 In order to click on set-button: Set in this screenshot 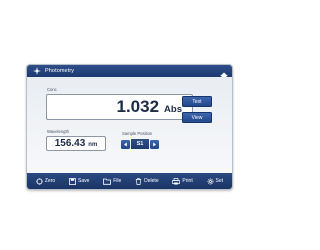, I will do `click(215, 181)`.